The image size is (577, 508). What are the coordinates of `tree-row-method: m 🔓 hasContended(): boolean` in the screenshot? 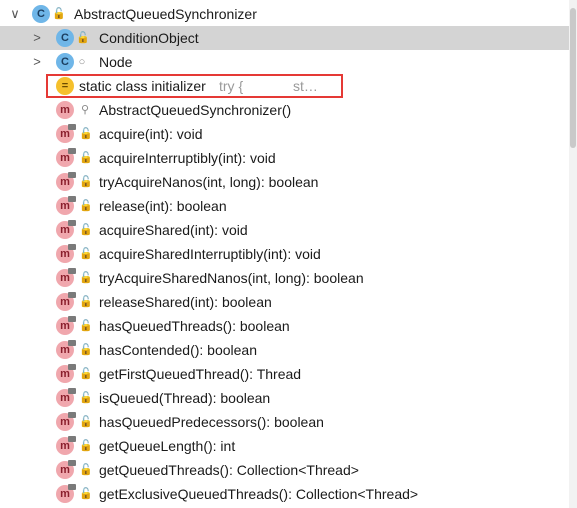 It's located at (284, 350).